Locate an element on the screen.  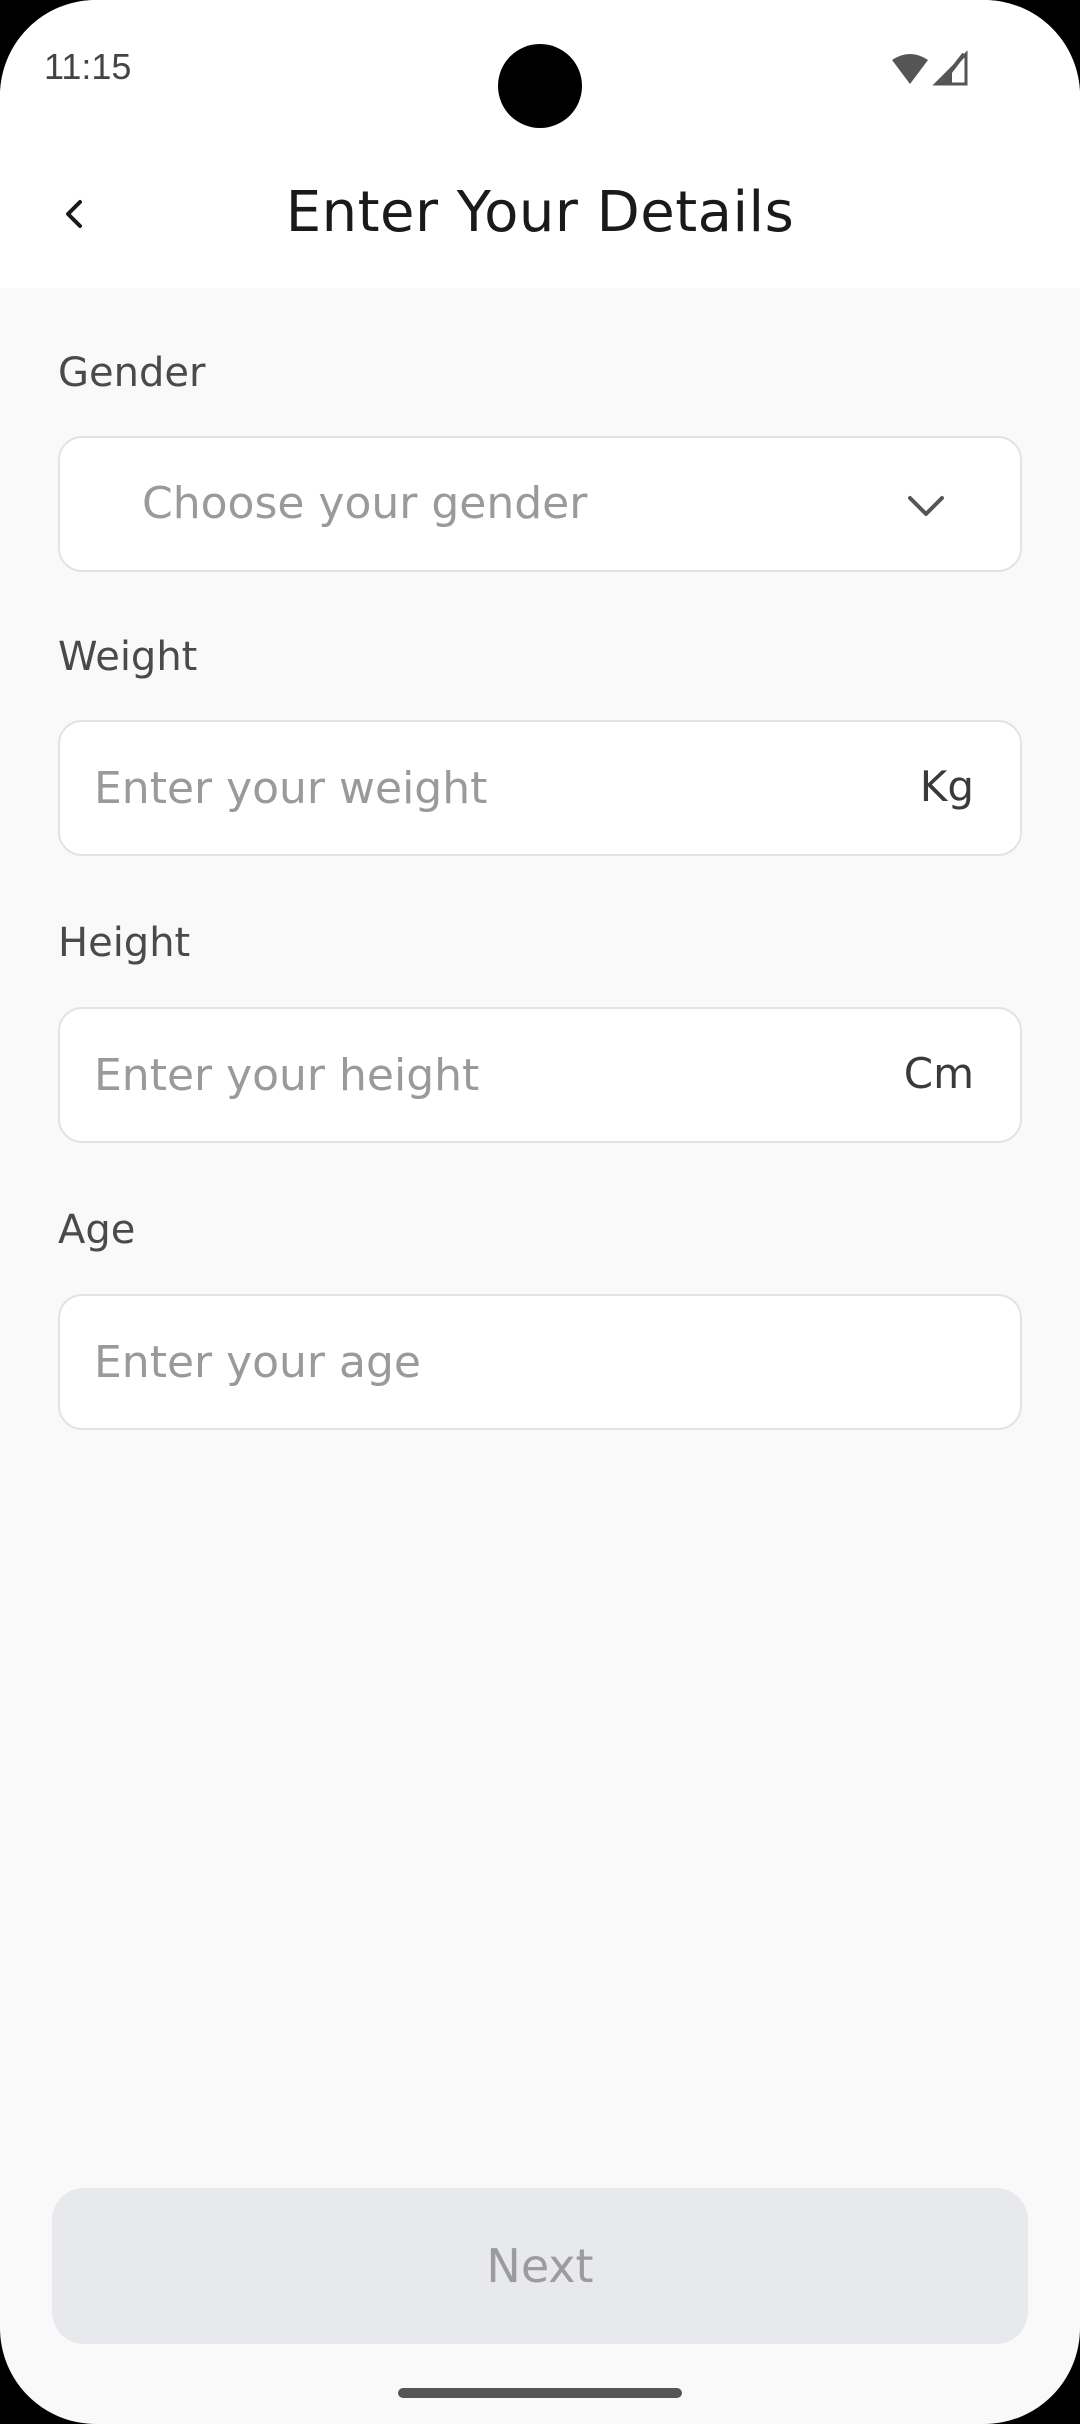
height-unit: Cm is located at coordinates (938, 1073).